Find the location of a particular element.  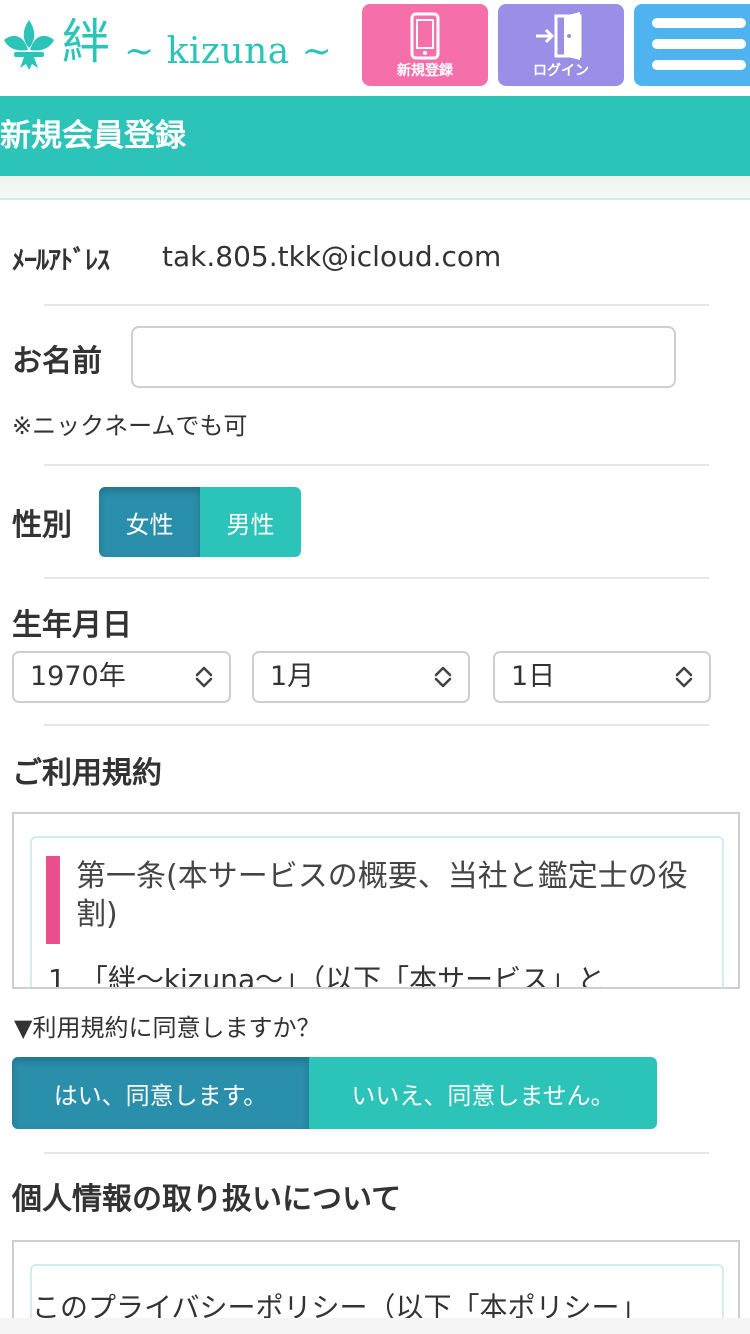

birth-year-select: 1970年 is located at coordinates (121, 677).